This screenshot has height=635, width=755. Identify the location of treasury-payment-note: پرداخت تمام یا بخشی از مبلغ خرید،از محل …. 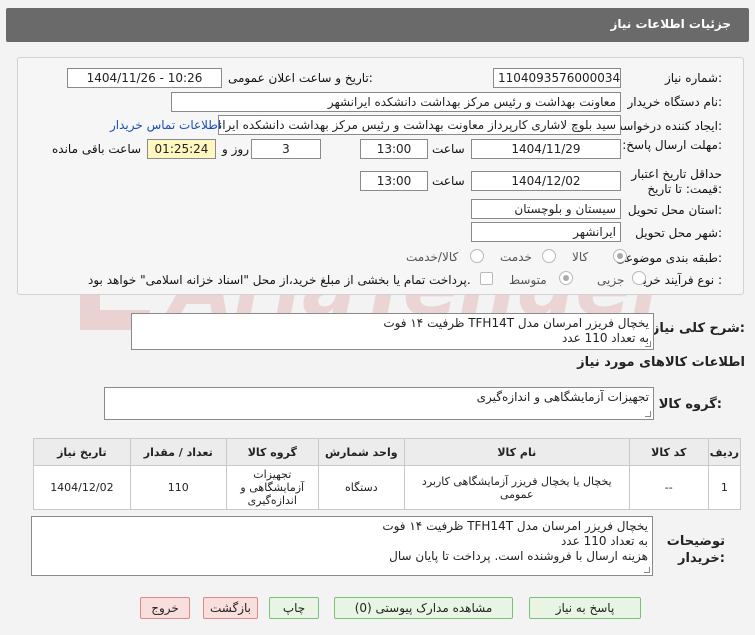
(279, 280).